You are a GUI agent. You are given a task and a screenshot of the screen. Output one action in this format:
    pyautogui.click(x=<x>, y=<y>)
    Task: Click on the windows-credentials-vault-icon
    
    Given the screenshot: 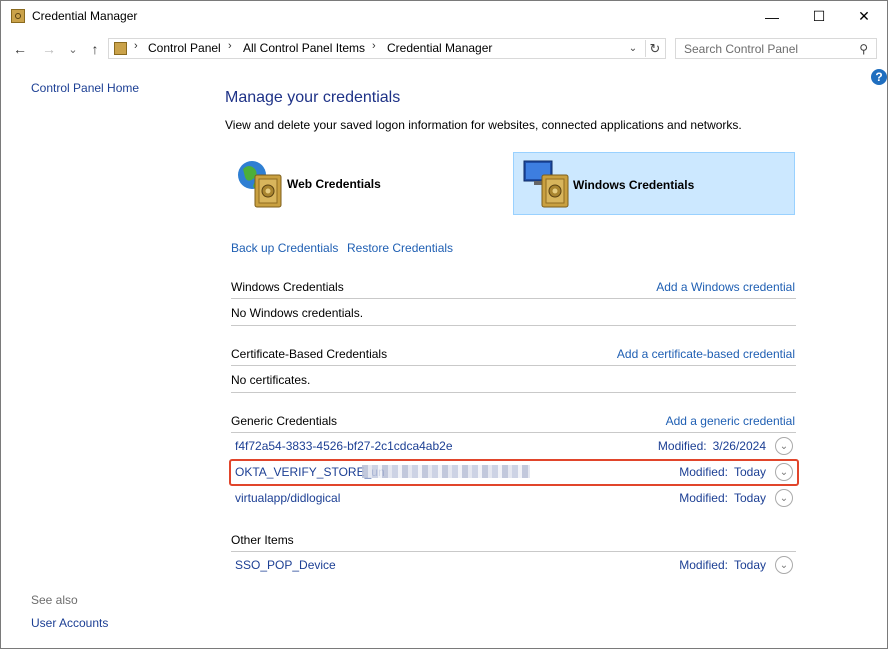 What is the action you would take?
    pyautogui.click(x=546, y=184)
    